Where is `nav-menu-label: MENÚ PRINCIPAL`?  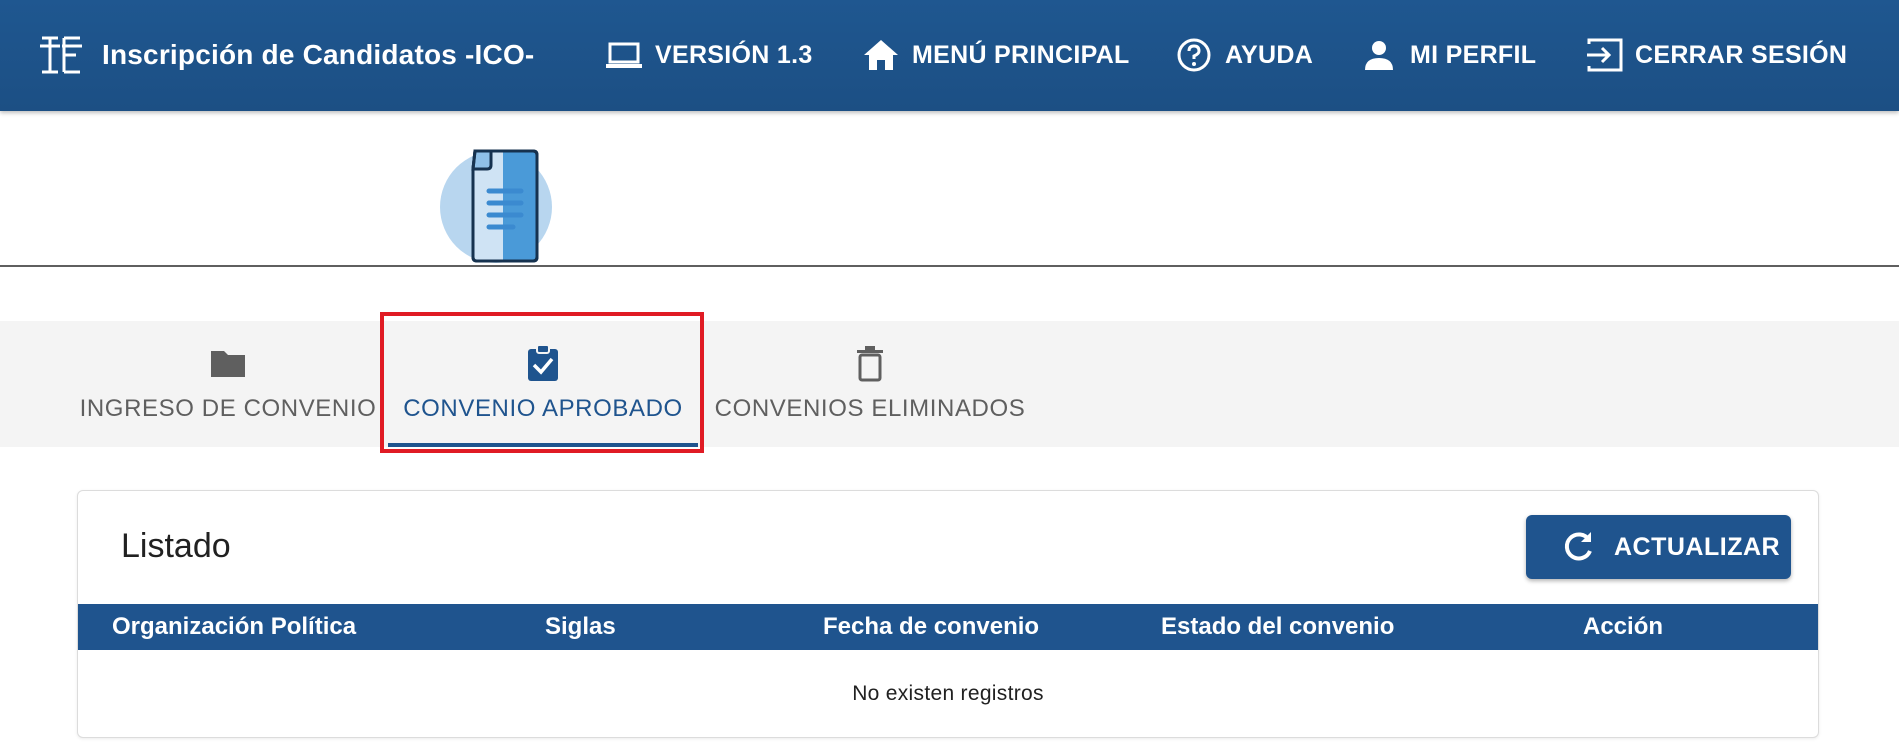
nav-menu-label: MENÚ PRINCIPAL is located at coordinates (1021, 54).